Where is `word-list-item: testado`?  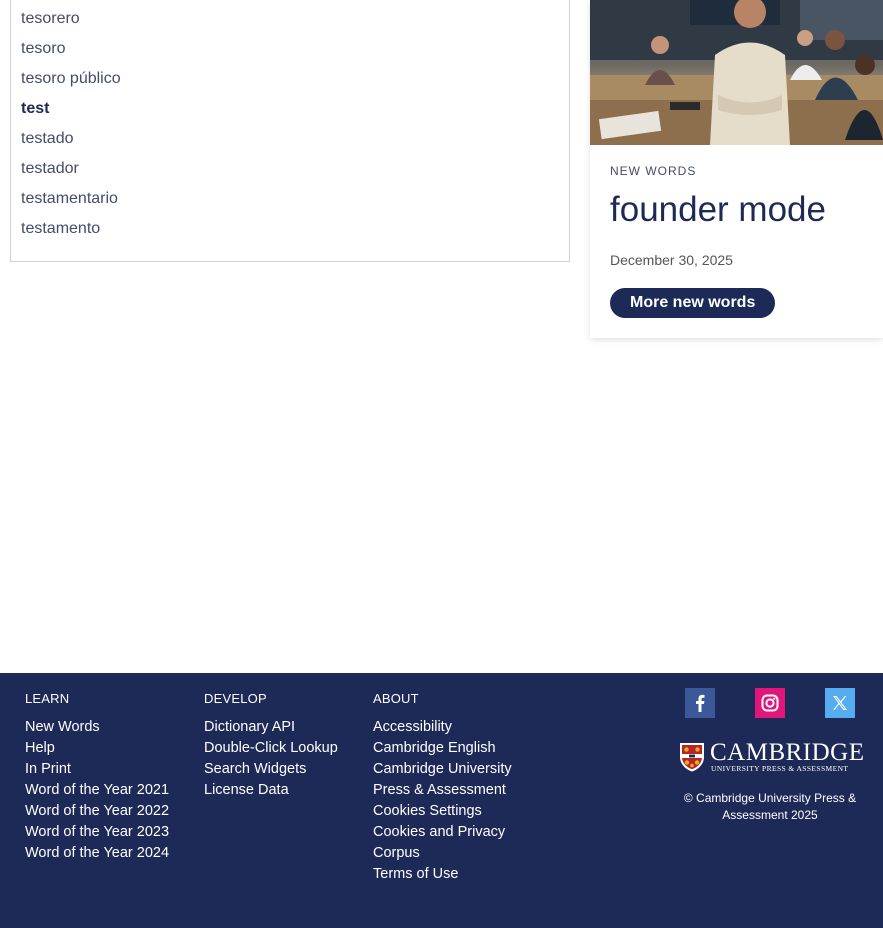
word-list-item: testado is located at coordinates (290, 139).